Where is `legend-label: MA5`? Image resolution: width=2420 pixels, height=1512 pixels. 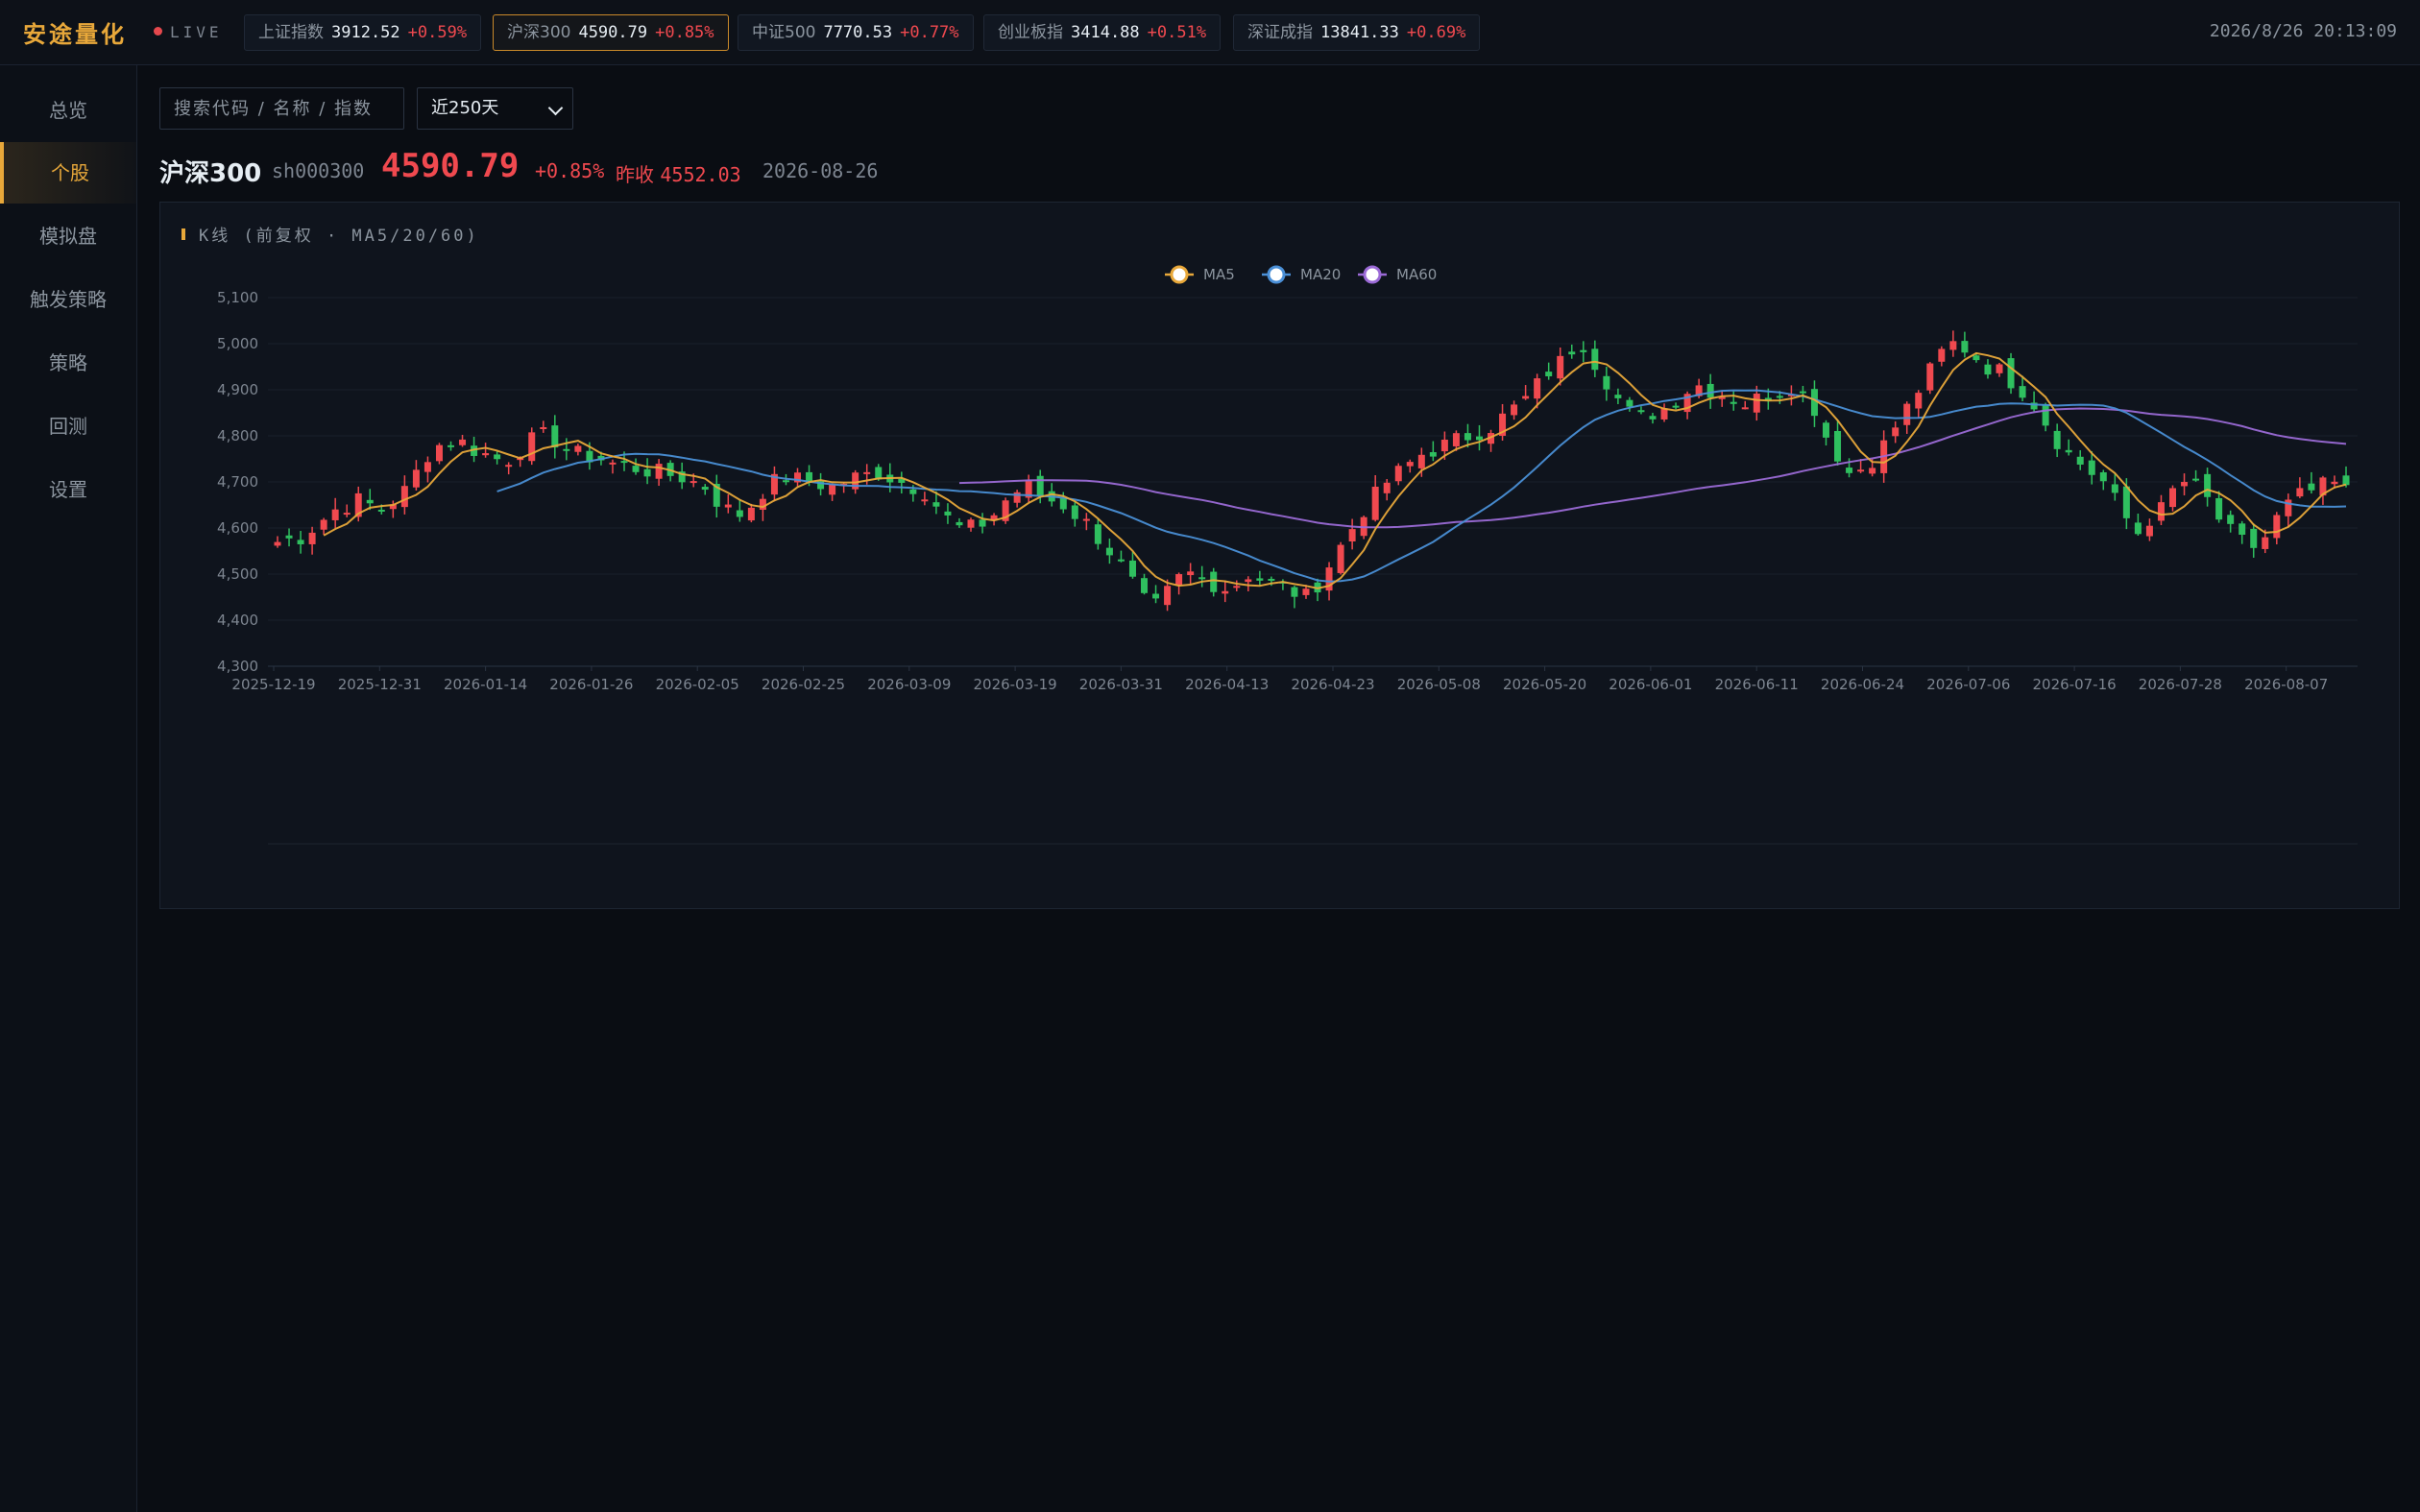
legend-label: MA5 is located at coordinates (1219, 274).